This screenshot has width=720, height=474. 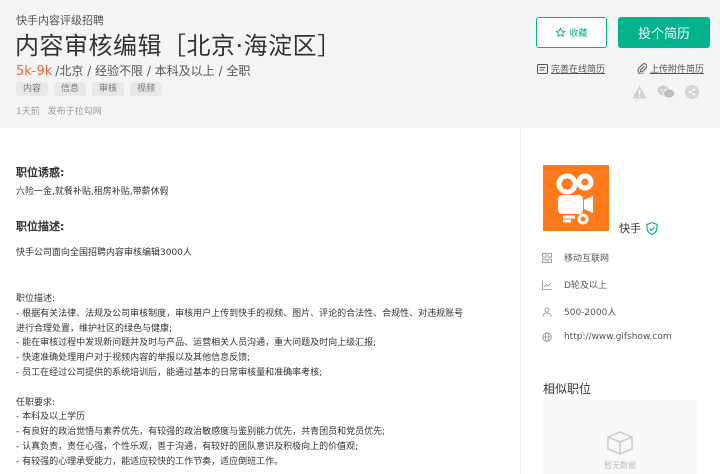 I want to click on benefits-title: 职位诱惑:, so click(x=40, y=172).